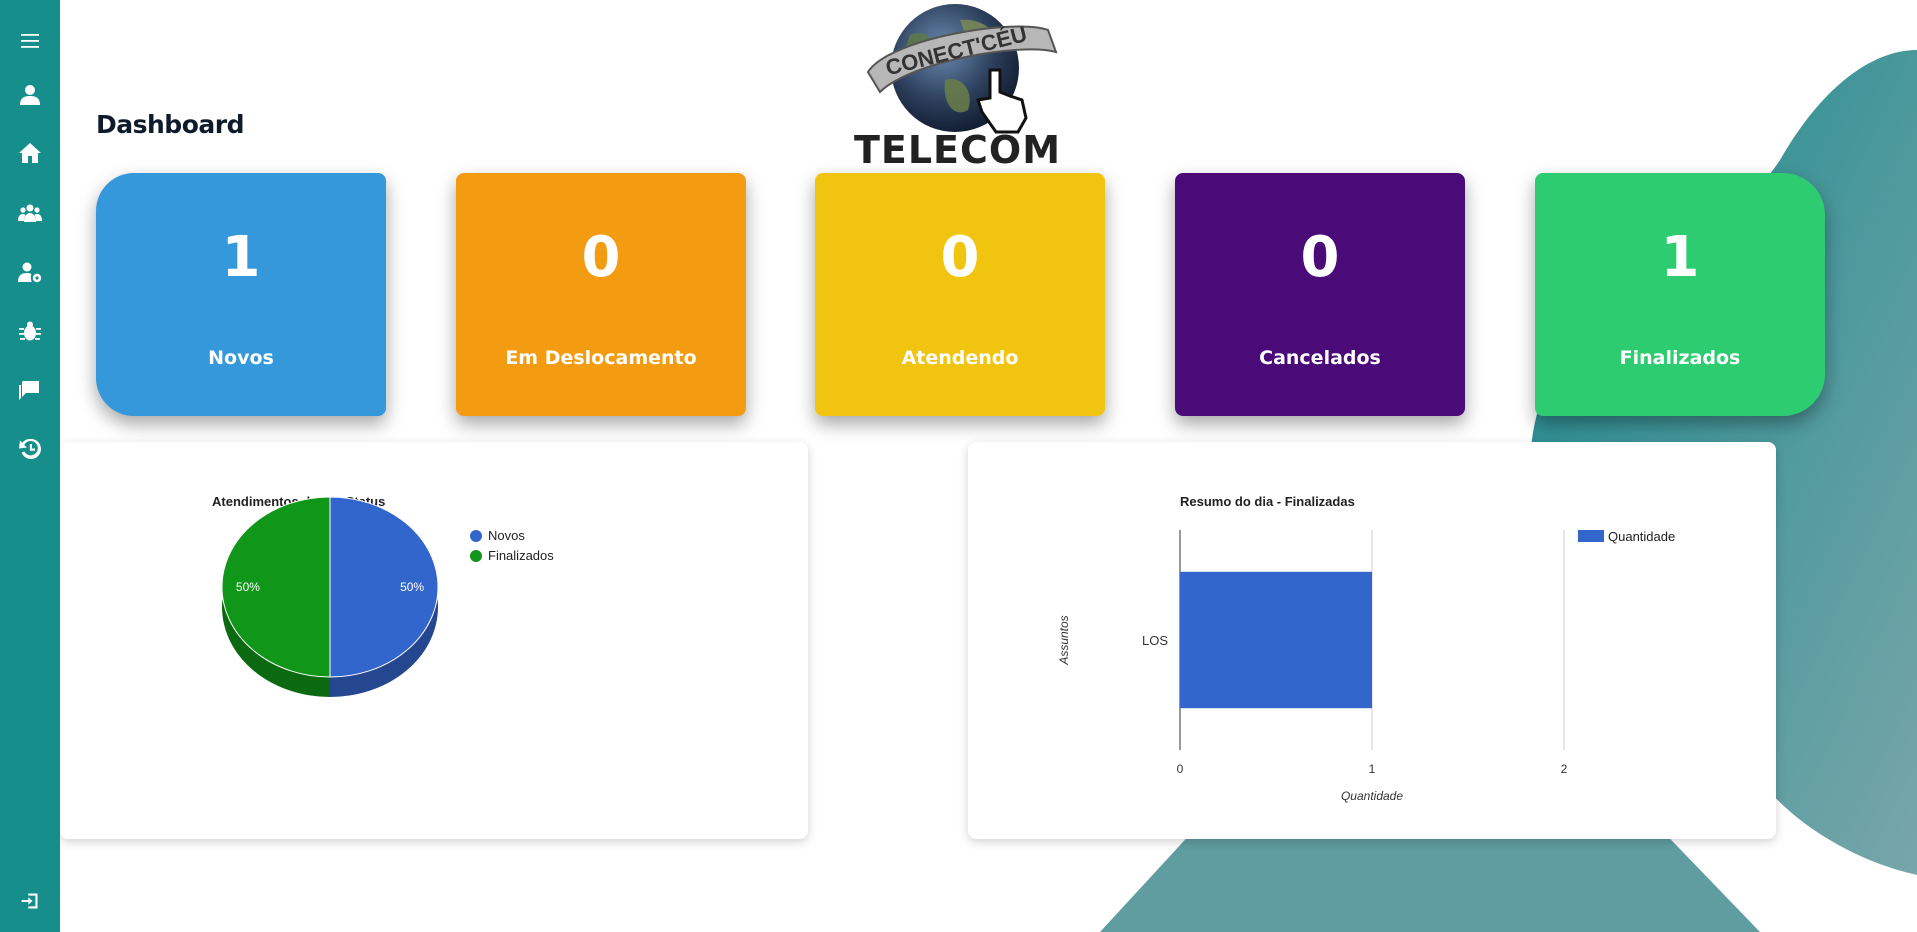  What do you see at coordinates (1320, 294) in the screenshot?
I see `card-cancelados: 0 Cancelados` at bounding box center [1320, 294].